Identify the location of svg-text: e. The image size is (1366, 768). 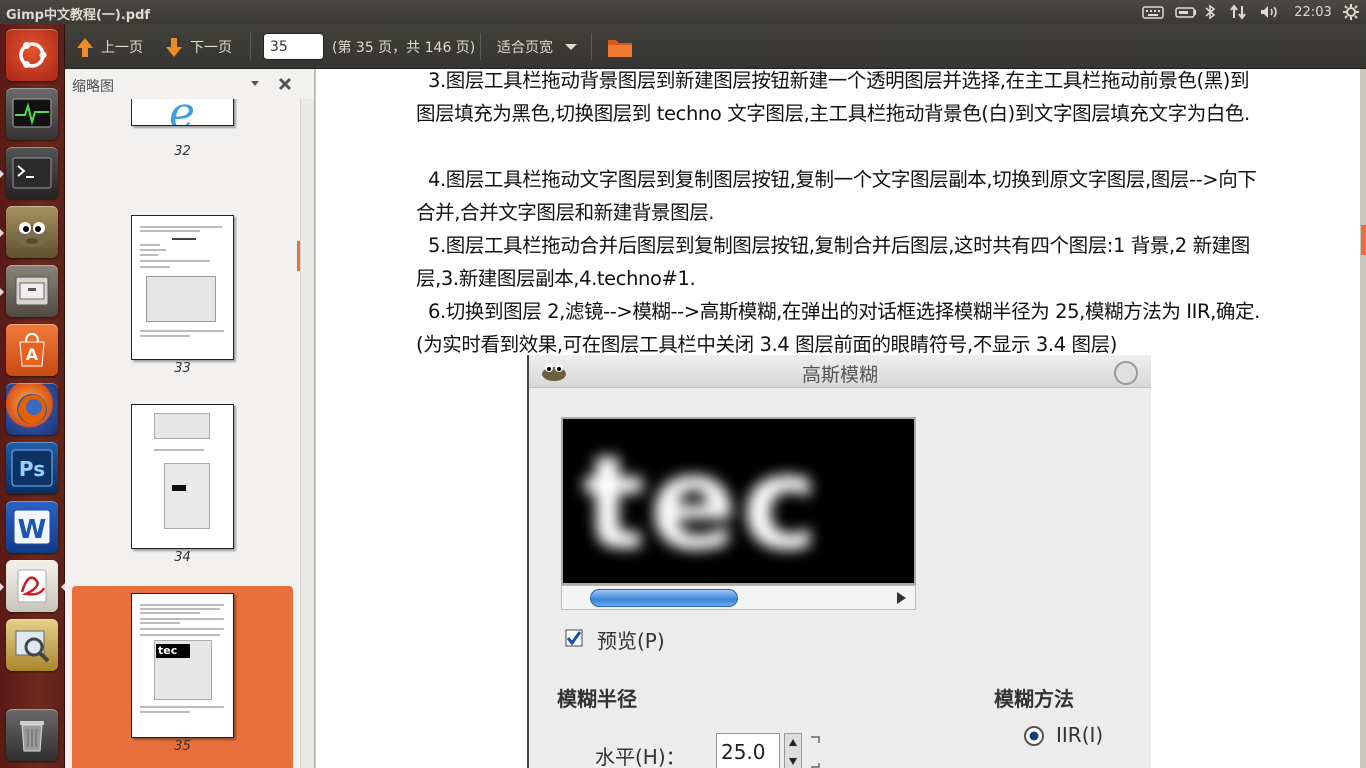
(182, 112).